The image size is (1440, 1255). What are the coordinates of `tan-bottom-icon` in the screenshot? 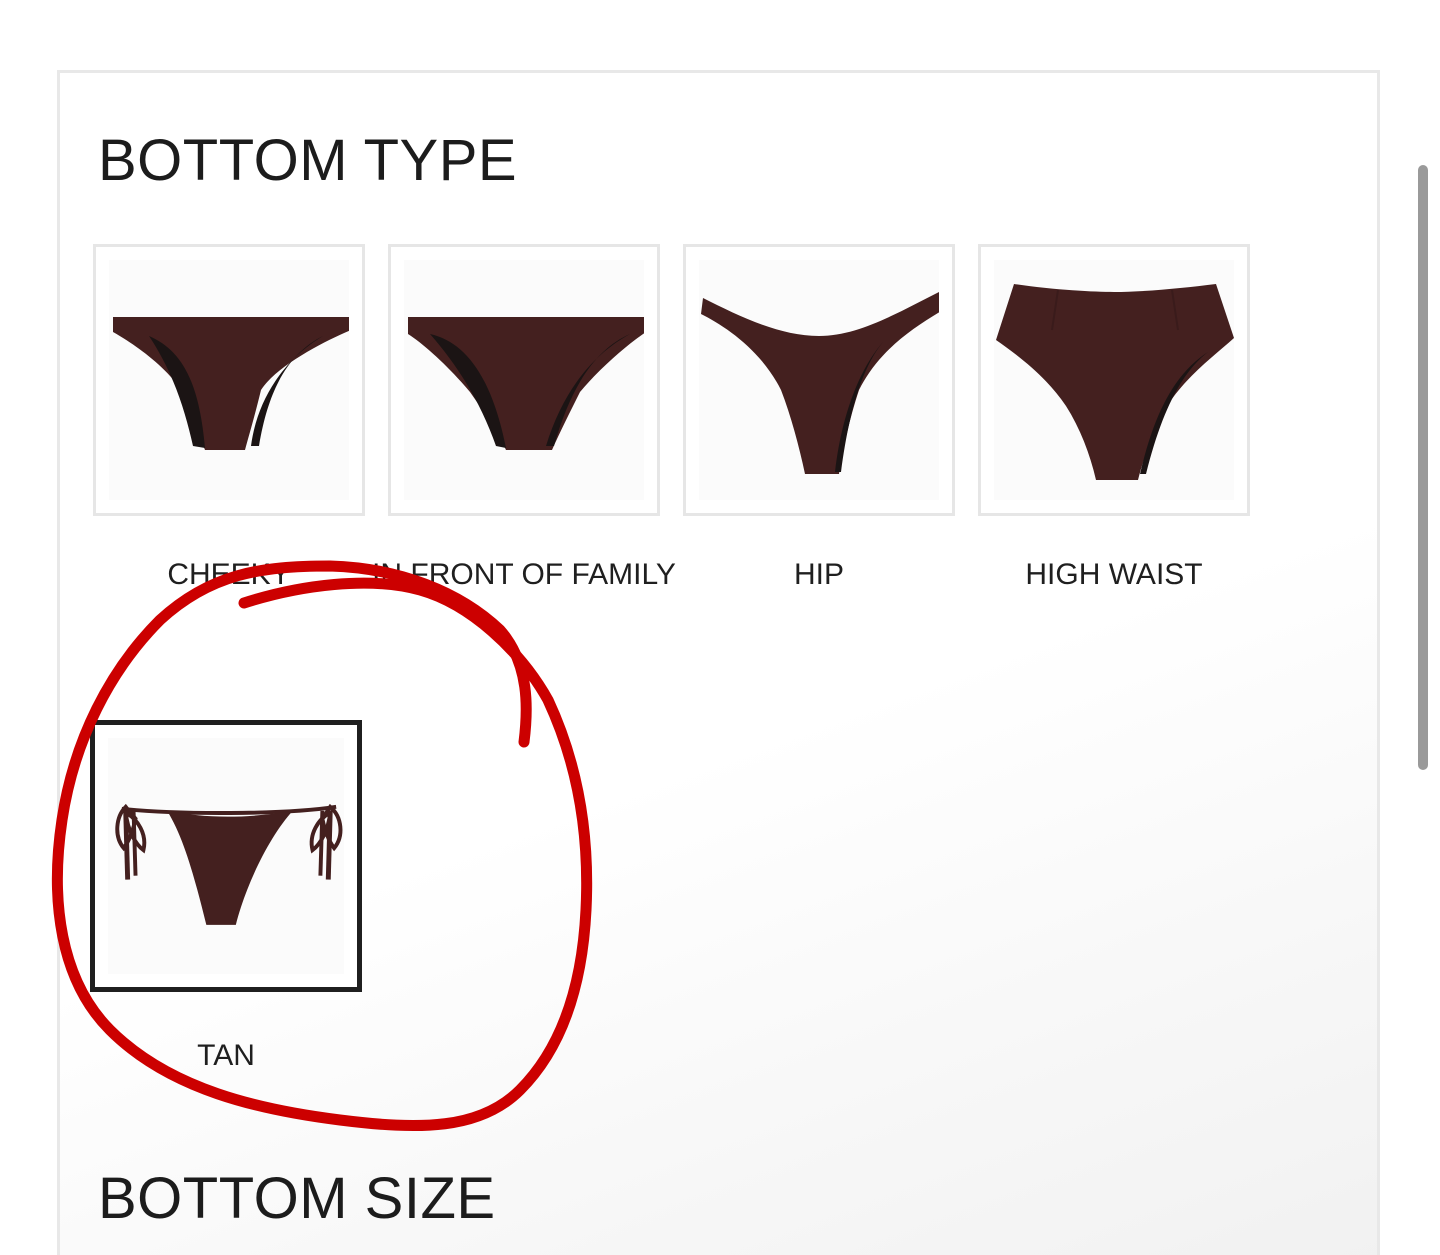 It's located at (229, 864).